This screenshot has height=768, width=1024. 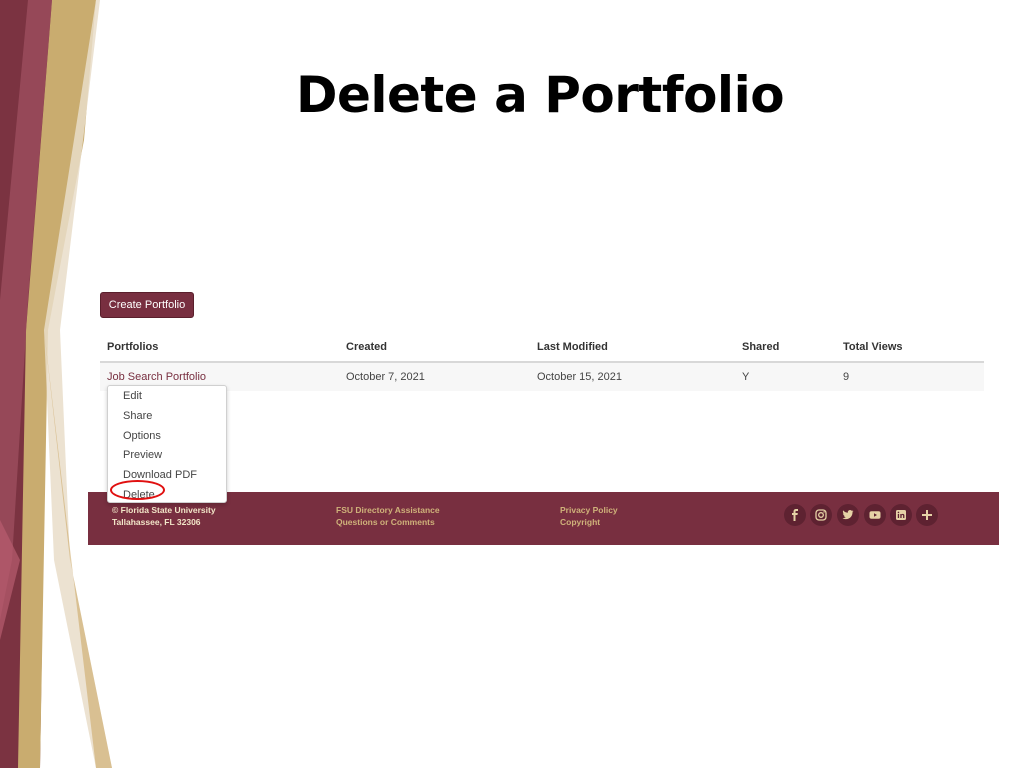 I want to click on header-total-views: Total Views, so click(x=873, y=347).